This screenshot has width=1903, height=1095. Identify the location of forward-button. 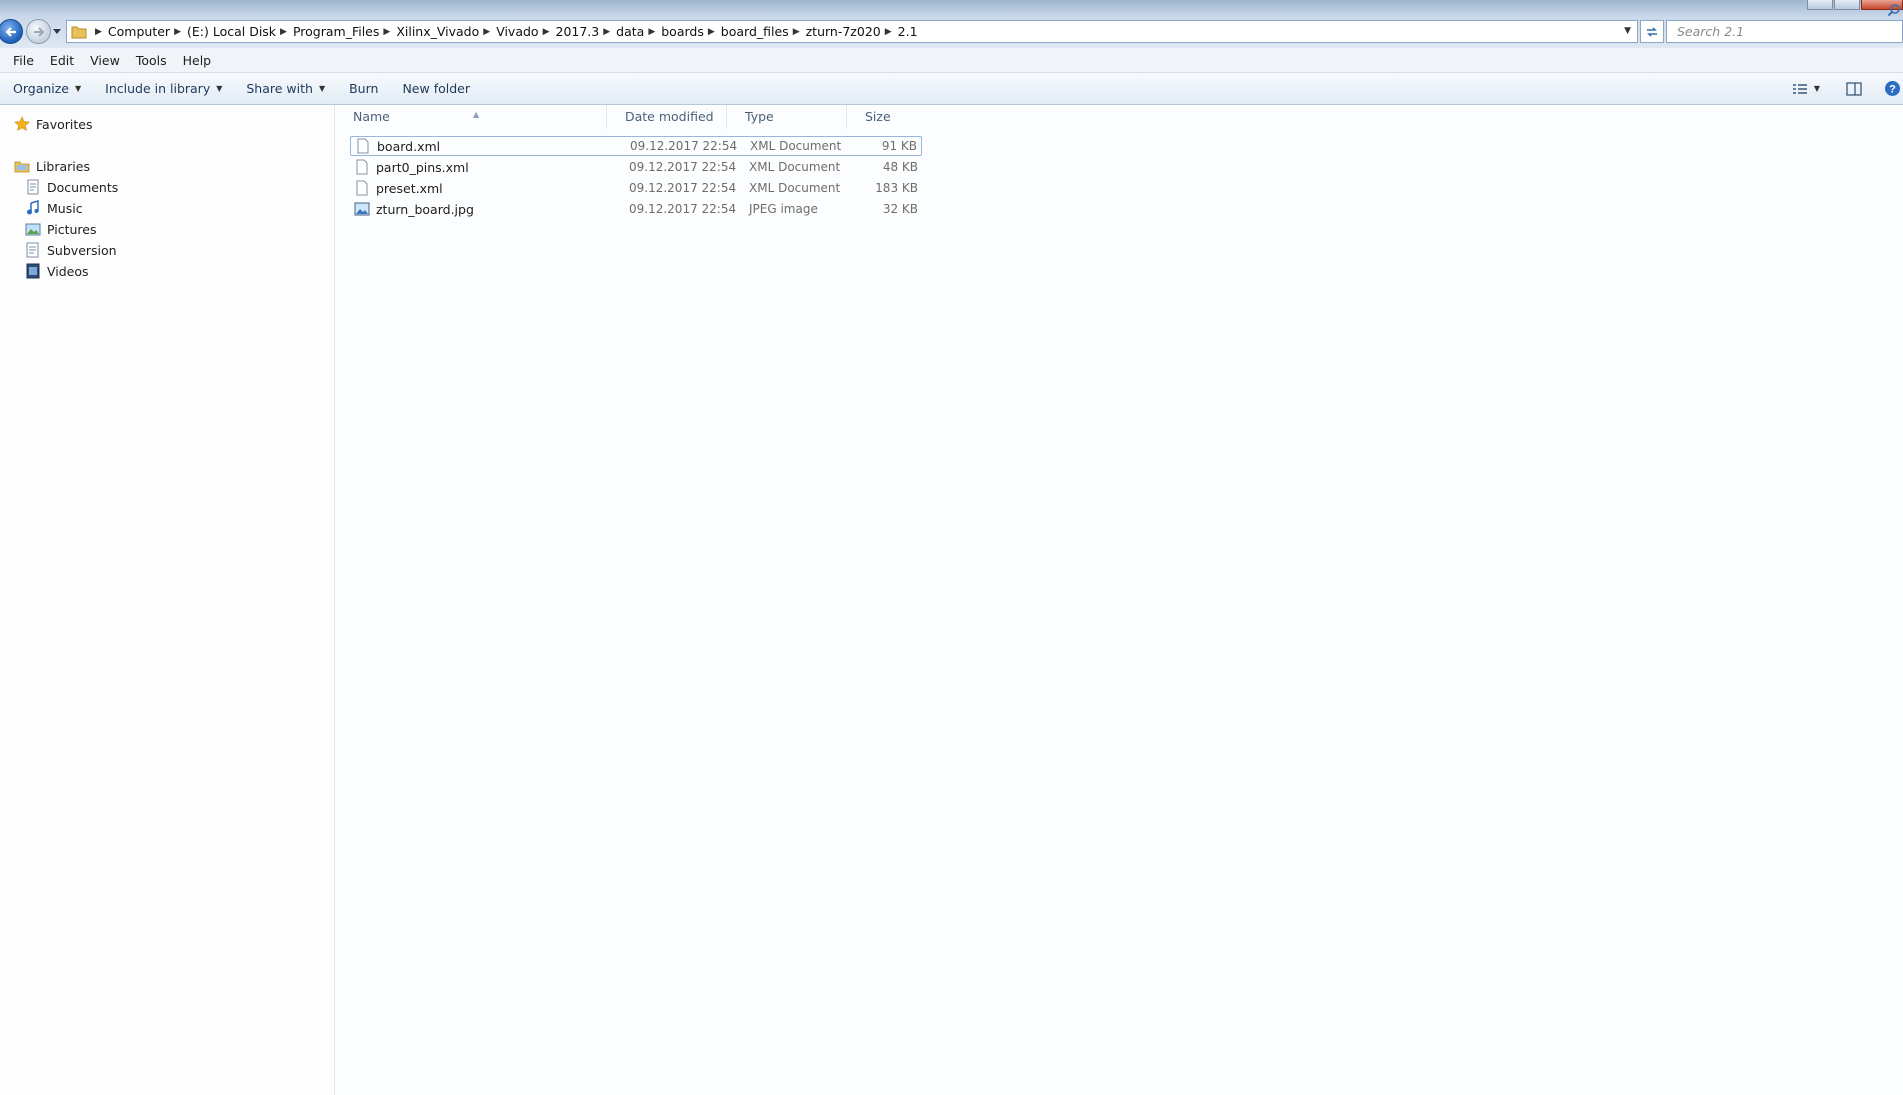
(38, 31).